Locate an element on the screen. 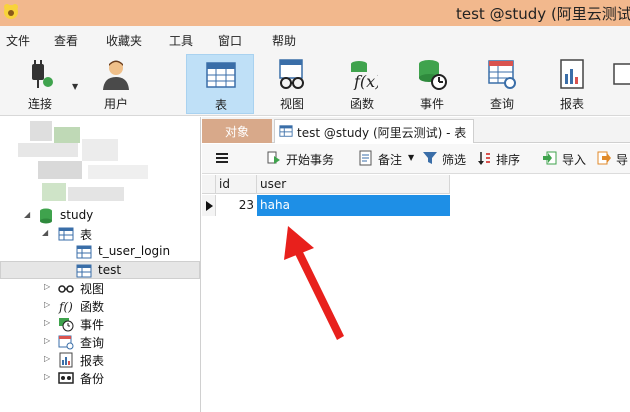 This screenshot has height=412, width=630. function-icon: f(x) is located at coordinates (364, 75).